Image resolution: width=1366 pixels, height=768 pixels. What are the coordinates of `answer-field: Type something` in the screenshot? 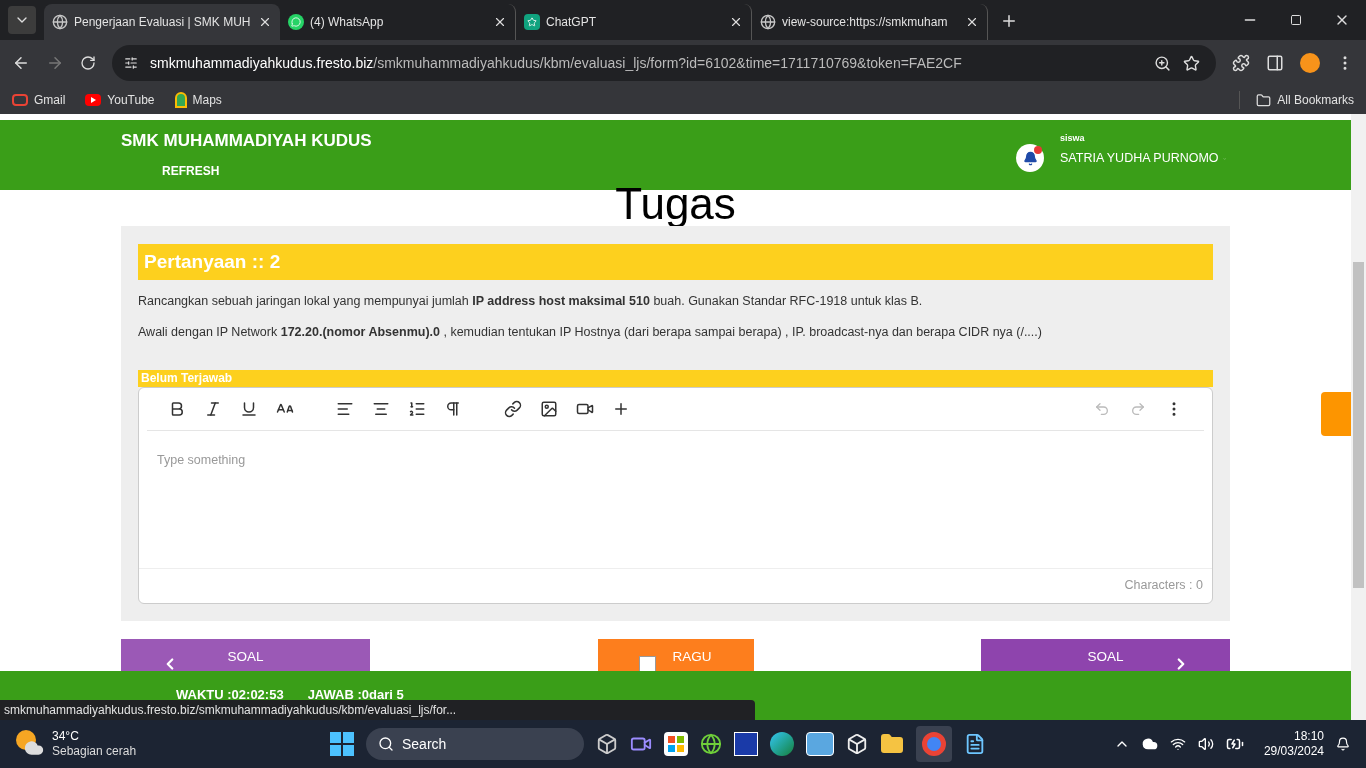 It's located at (675, 499).